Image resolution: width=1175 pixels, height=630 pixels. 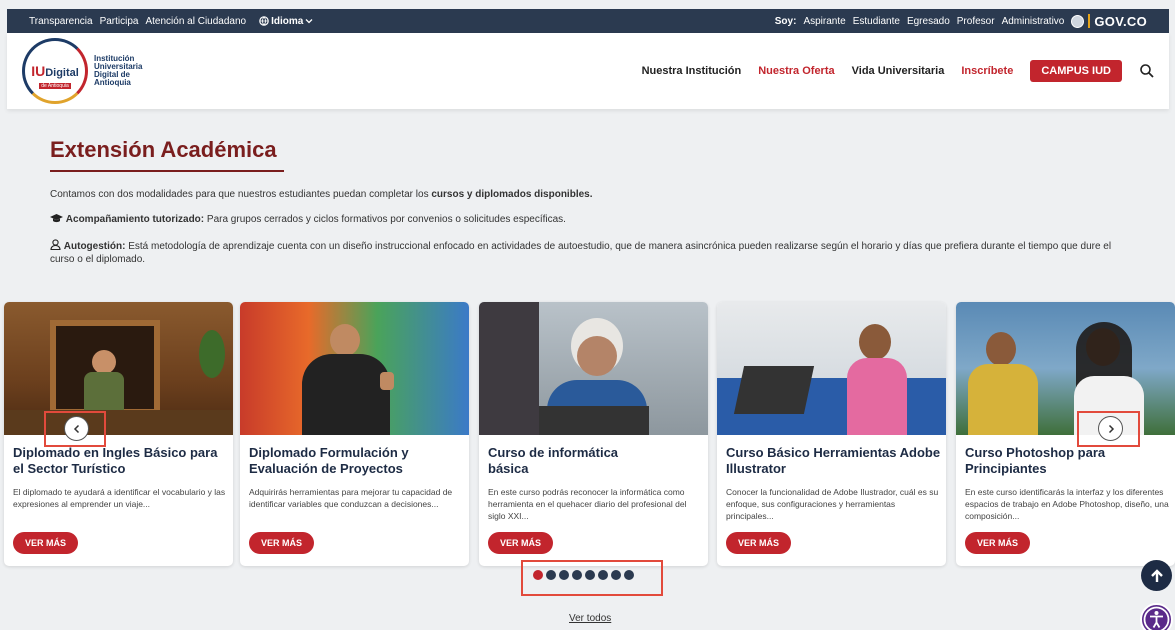 I want to click on ver-todos-link: Ver todos, so click(x=590, y=618).